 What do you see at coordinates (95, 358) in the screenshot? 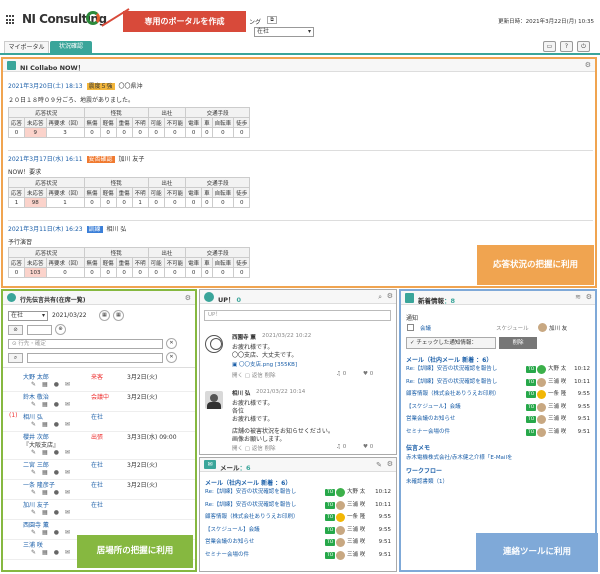
I see `search-input` at bounding box center [95, 358].